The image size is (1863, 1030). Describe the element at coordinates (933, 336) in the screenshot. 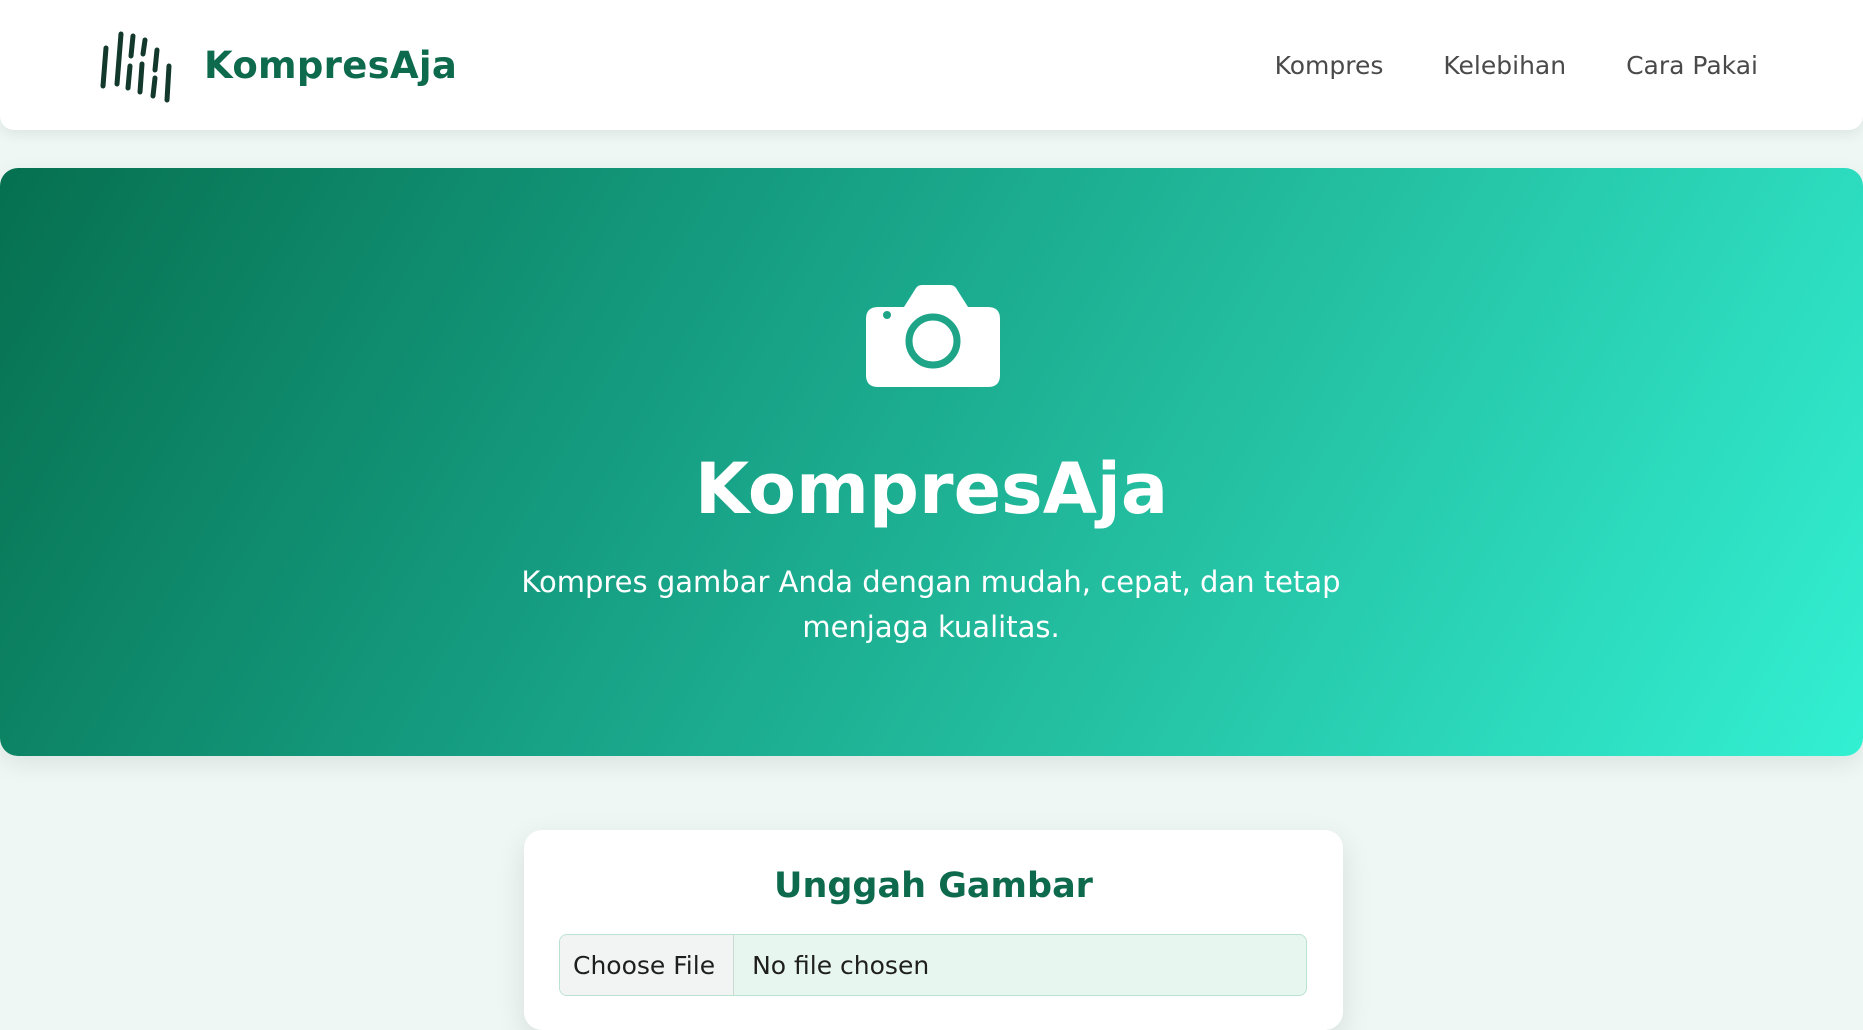

I see `camera-icon` at that location.